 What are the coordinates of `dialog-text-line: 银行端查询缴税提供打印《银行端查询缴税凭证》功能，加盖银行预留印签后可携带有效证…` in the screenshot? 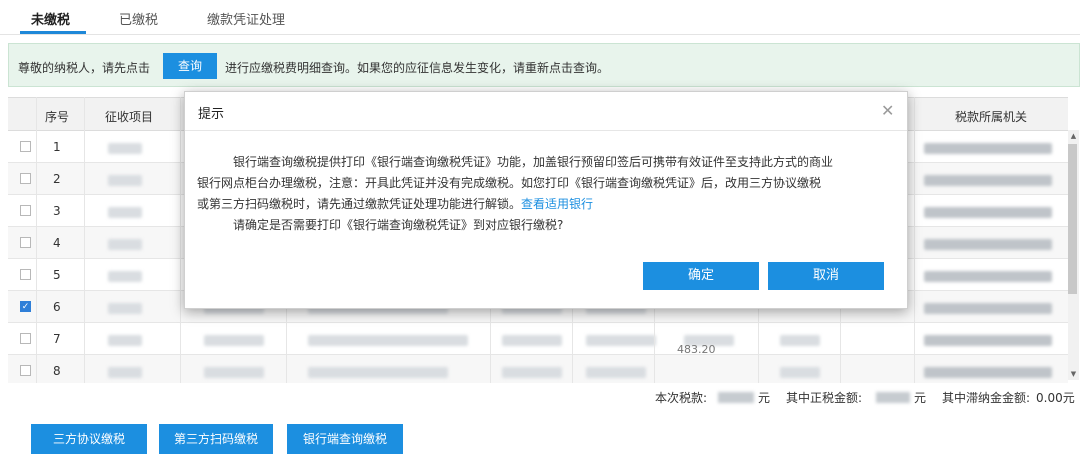 It's located at (533, 162).